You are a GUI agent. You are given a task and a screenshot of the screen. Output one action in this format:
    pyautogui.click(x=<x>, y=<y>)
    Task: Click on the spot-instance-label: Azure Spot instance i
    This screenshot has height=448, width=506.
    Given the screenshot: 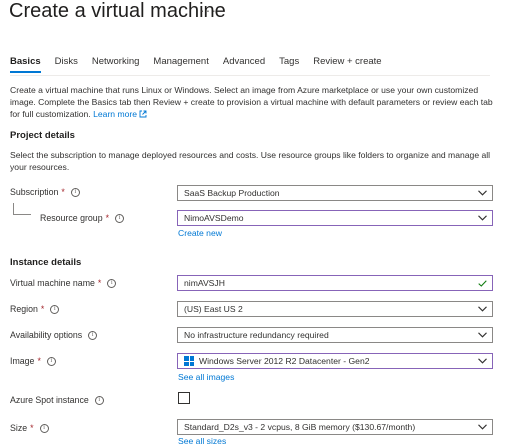 What is the action you would take?
    pyautogui.click(x=57, y=400)
    